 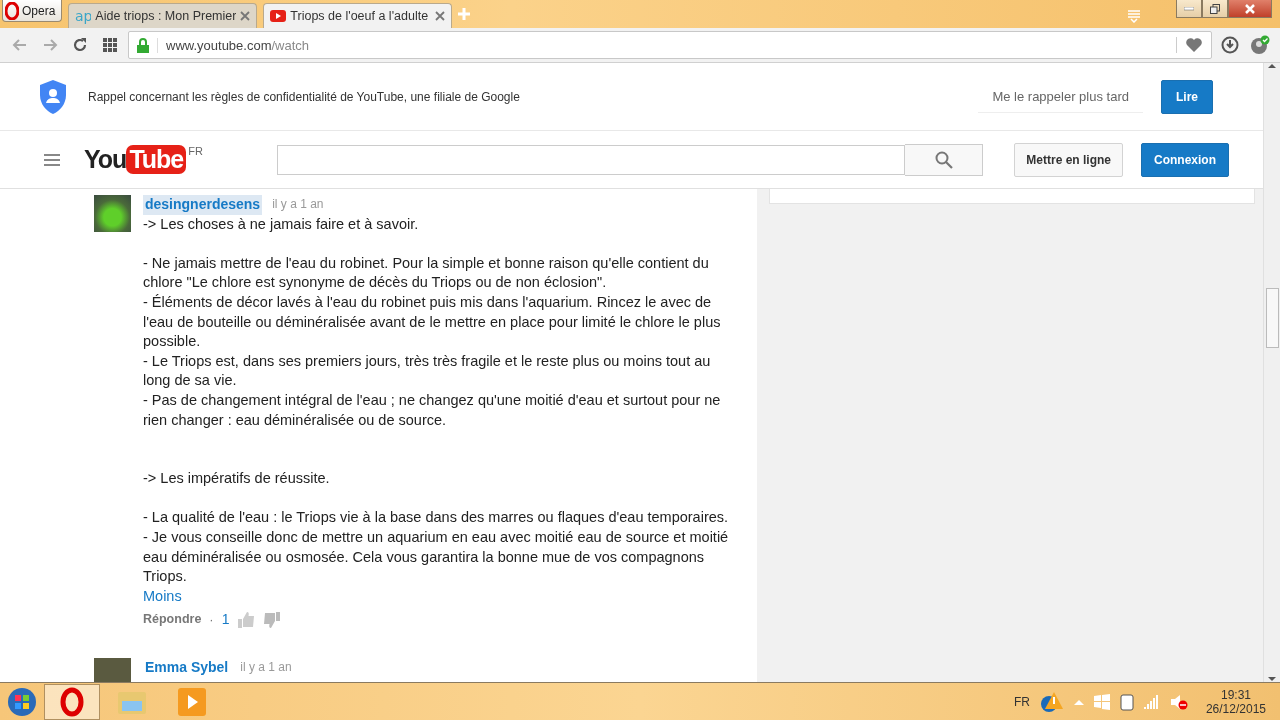 What do you see at coordinates (1101, 701) in the screenshot?
I see `windows-logo-icon` at bounding box center [1101, 701].